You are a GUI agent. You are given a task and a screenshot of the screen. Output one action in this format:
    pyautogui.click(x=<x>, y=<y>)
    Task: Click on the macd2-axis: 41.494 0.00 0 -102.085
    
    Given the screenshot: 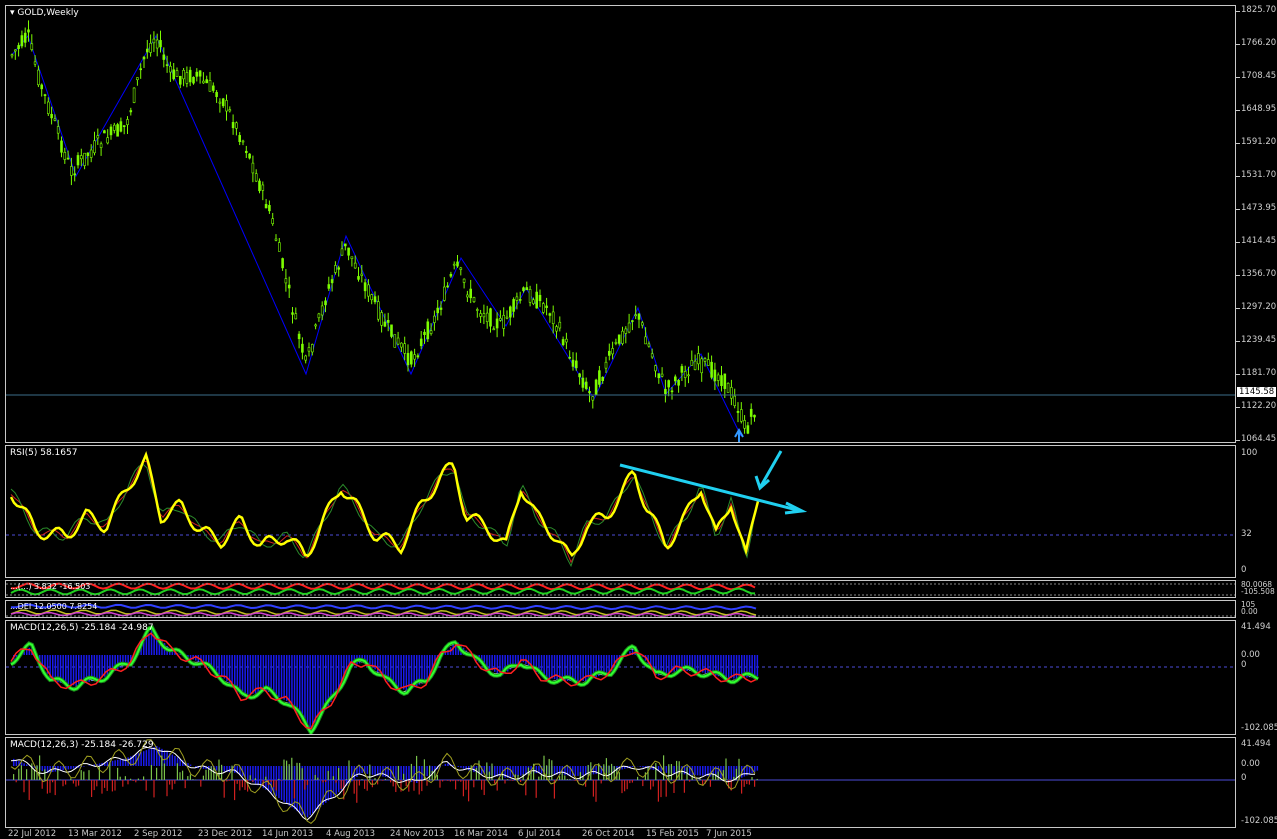 What is the action you would take?
    pyautogui.click(x=1256, y=782)
    